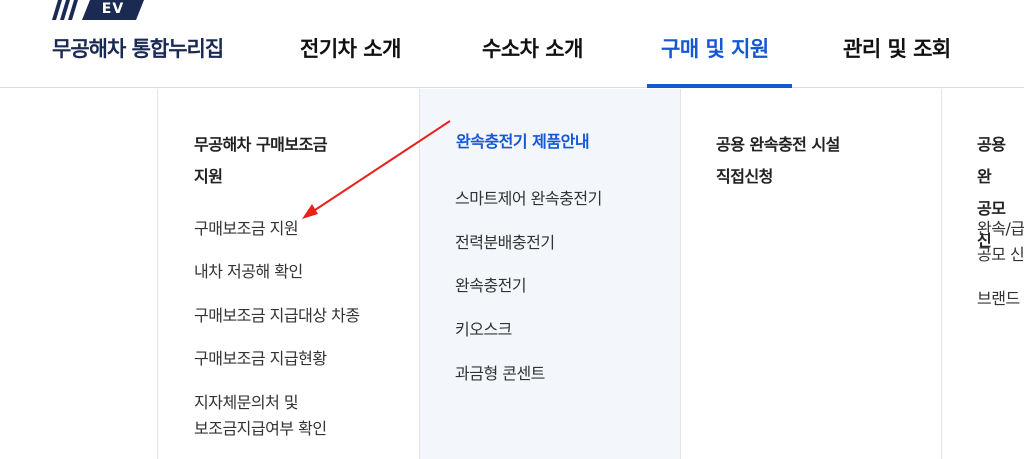 The image size is (1024, 459). Describe the element at coordinates (277, 316) in the screenshot. I see `menu-item-eligible-models: 구매보조금 지급대상 차종` at that location.